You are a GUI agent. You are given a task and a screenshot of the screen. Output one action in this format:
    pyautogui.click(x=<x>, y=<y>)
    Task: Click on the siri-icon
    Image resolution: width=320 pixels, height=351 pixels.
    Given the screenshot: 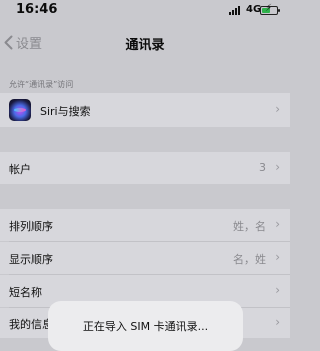 What is the action you would take?
    pyautogui.click(x=20, y=110)
    